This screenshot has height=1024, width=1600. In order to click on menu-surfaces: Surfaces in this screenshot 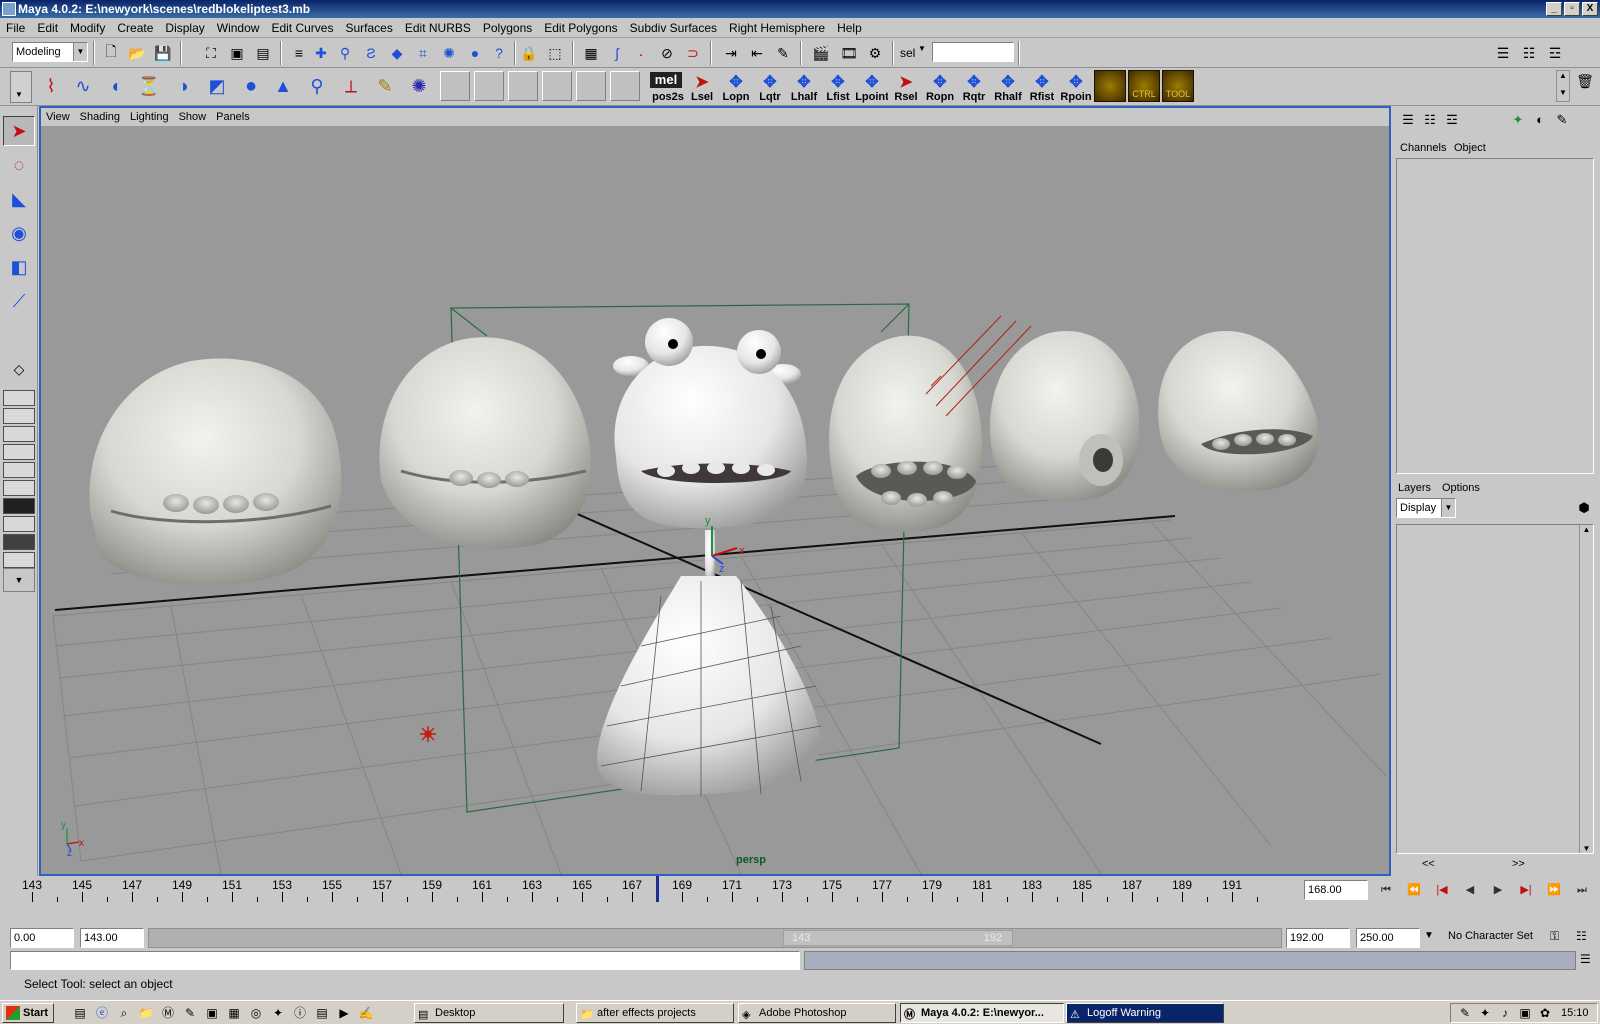, I will do `click(368, 28)`.